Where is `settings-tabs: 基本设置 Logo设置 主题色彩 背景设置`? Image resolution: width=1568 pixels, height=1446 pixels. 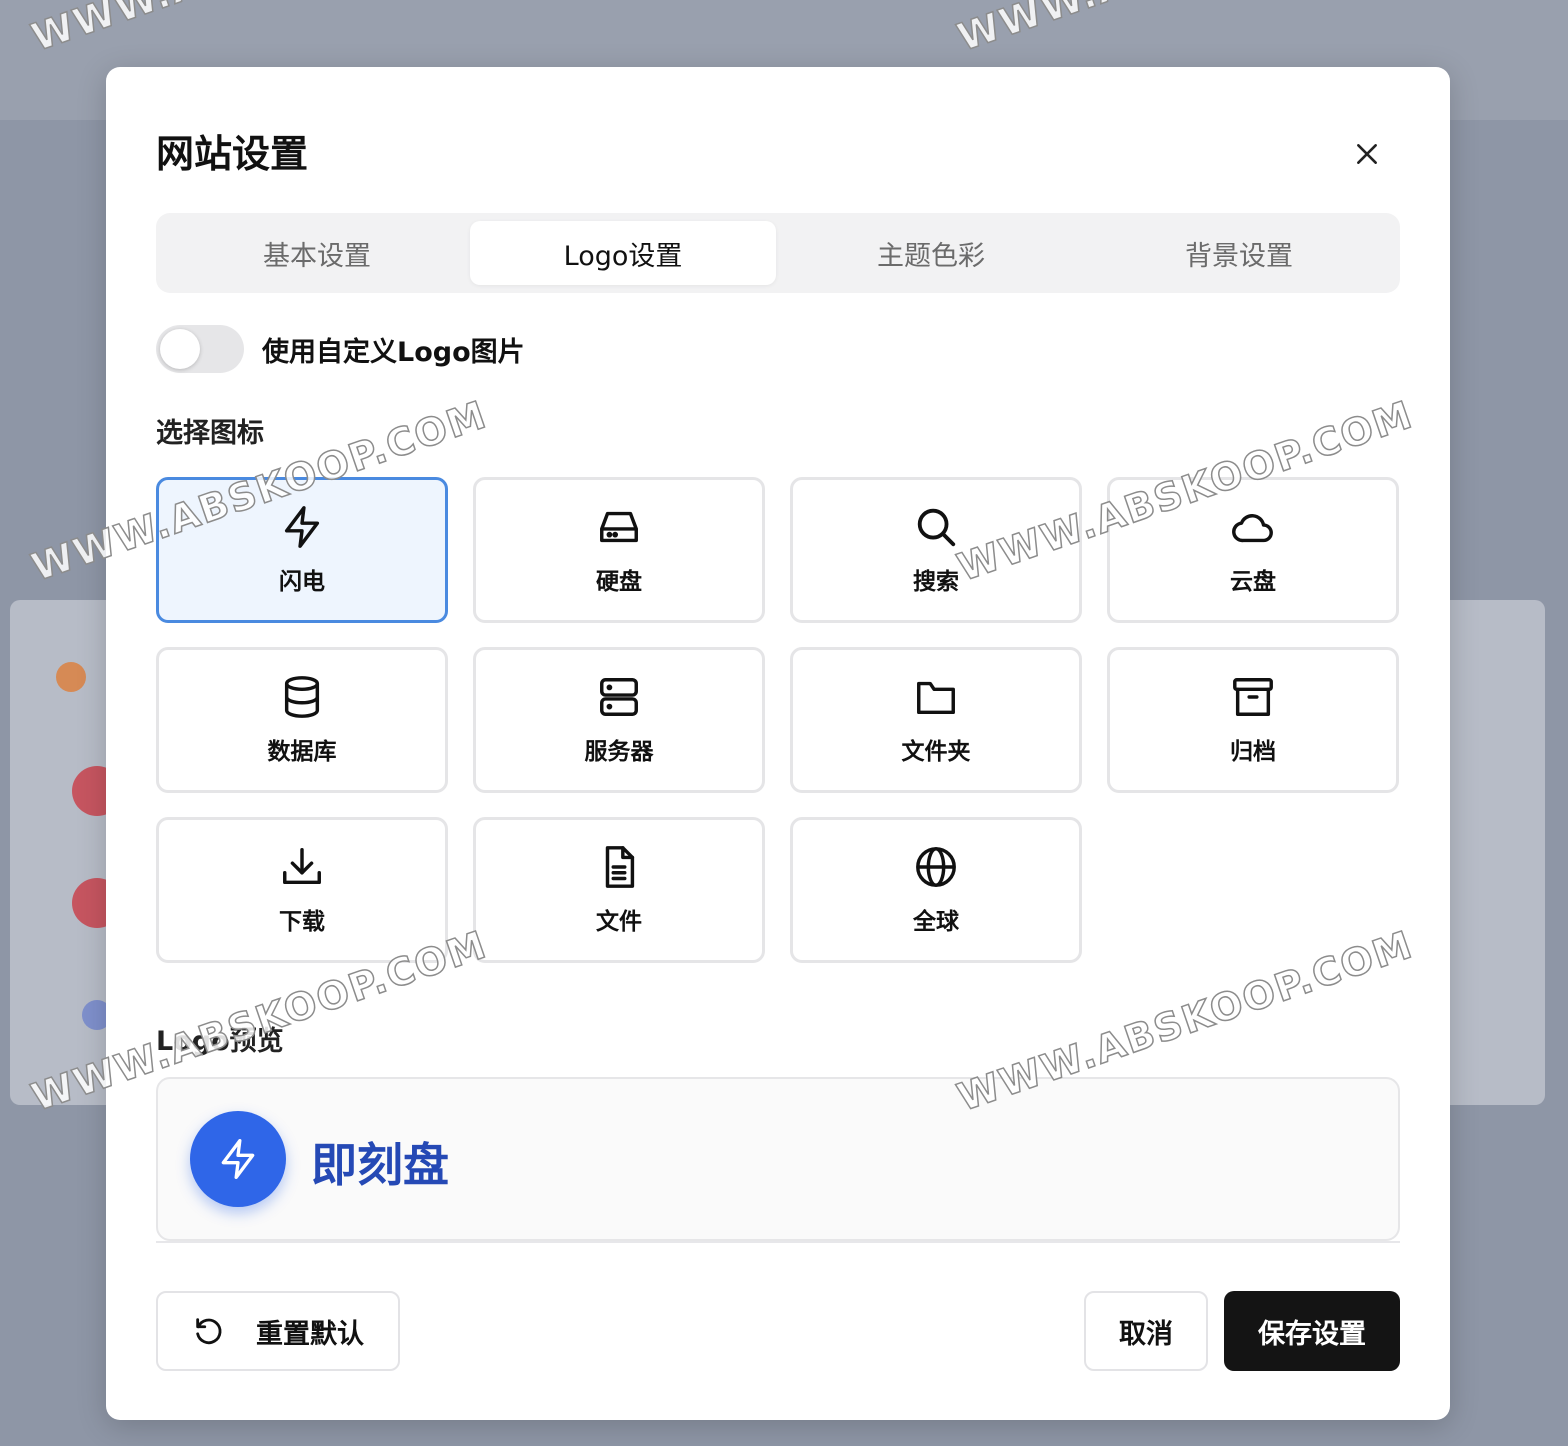 settings-tabs: 基本设置 Logo设置 主题色彩 背景设置 is located at coordinates (778, 253).